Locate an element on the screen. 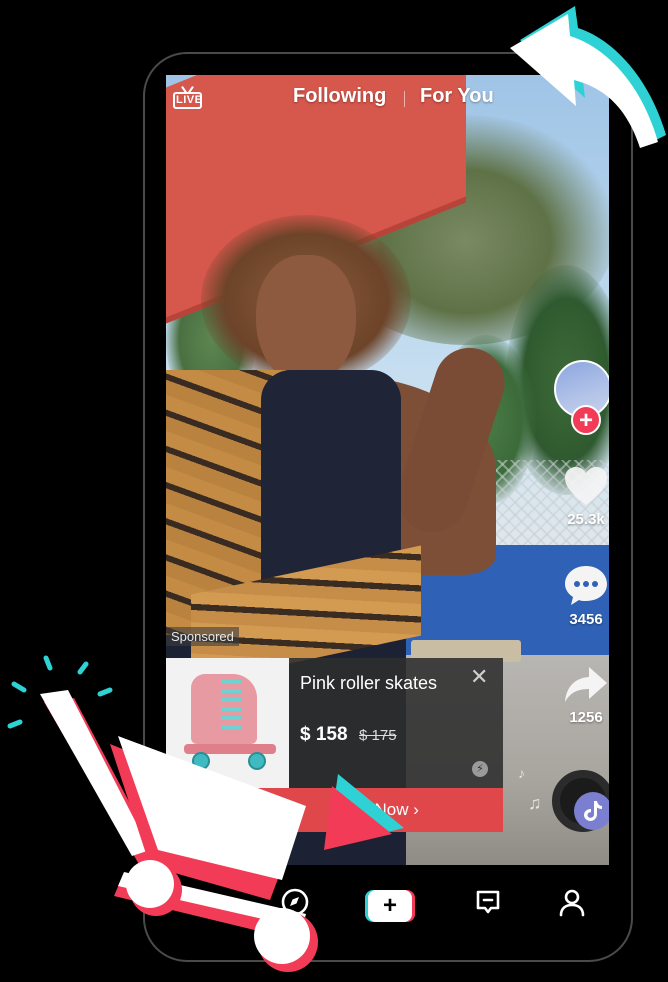 The width and height of the screenshot is (668, 982). likes-count: 25.3k is located at coordinates (586, 519).